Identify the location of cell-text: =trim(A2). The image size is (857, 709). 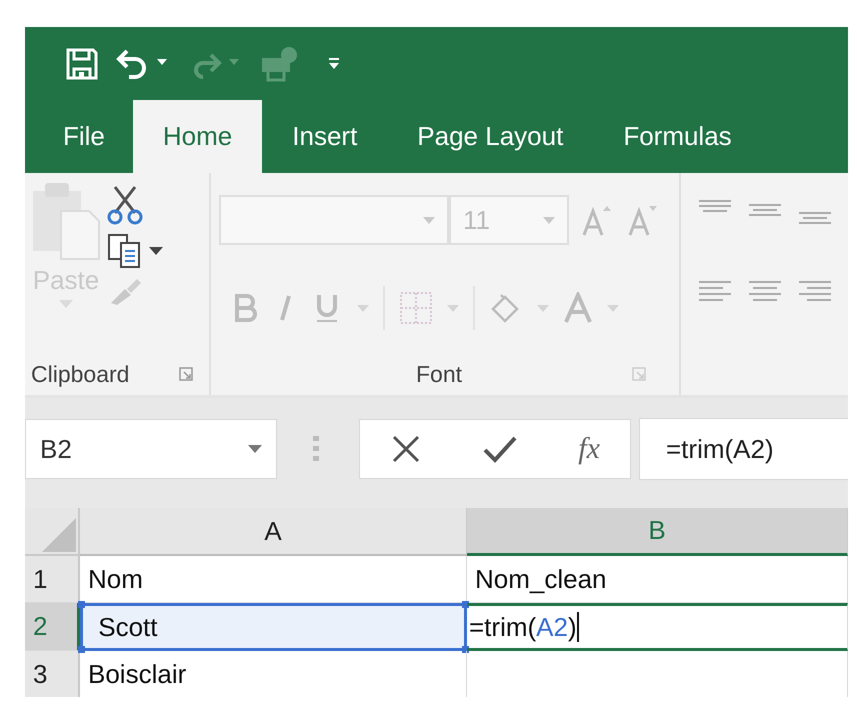
(657, 627).